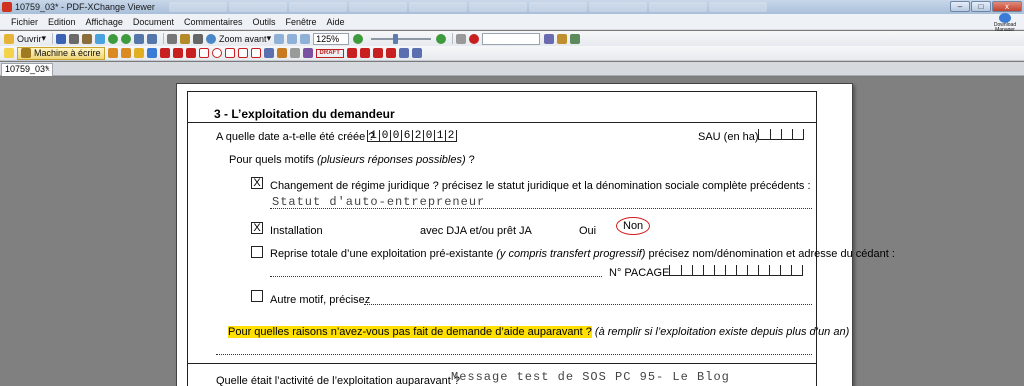 This screenshot has width=1024, height=386. What do you see at coordinates (153, 22) in the screenshot?
I see `menu-document: Document` at bounding box center [153, 22].